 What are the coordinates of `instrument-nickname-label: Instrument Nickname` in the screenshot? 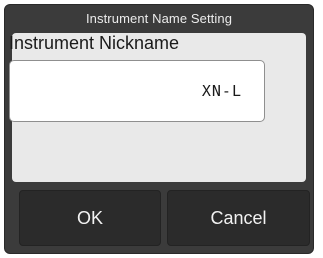 It's located at (94, 43).